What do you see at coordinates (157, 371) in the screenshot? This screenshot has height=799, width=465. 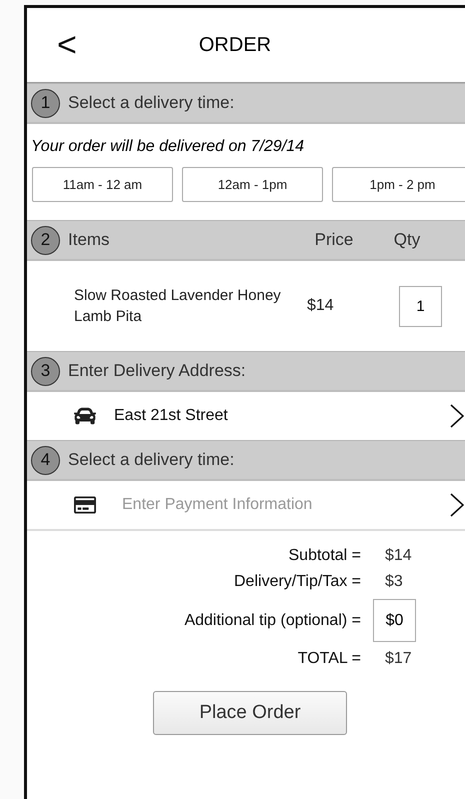 I see `section-title: Enter Delivery Address:` at bounding box center [157, 371].